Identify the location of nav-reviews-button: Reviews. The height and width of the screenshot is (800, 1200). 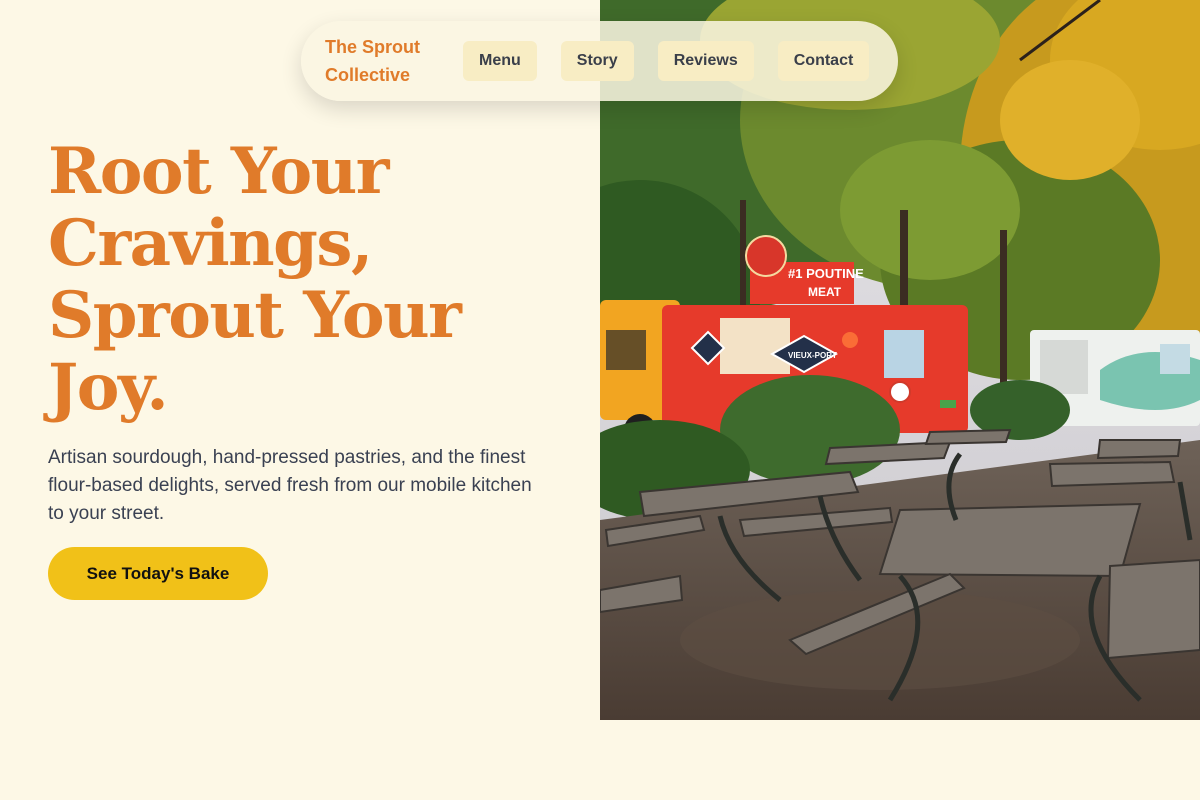
(705, 61).